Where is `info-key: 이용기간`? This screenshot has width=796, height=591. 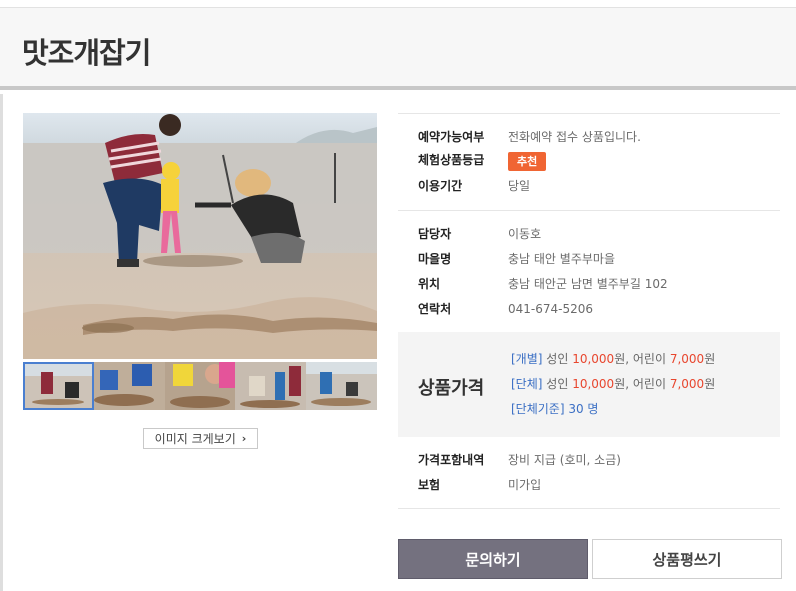 info-key: 이용기간 is located at coordinates (440, 186).